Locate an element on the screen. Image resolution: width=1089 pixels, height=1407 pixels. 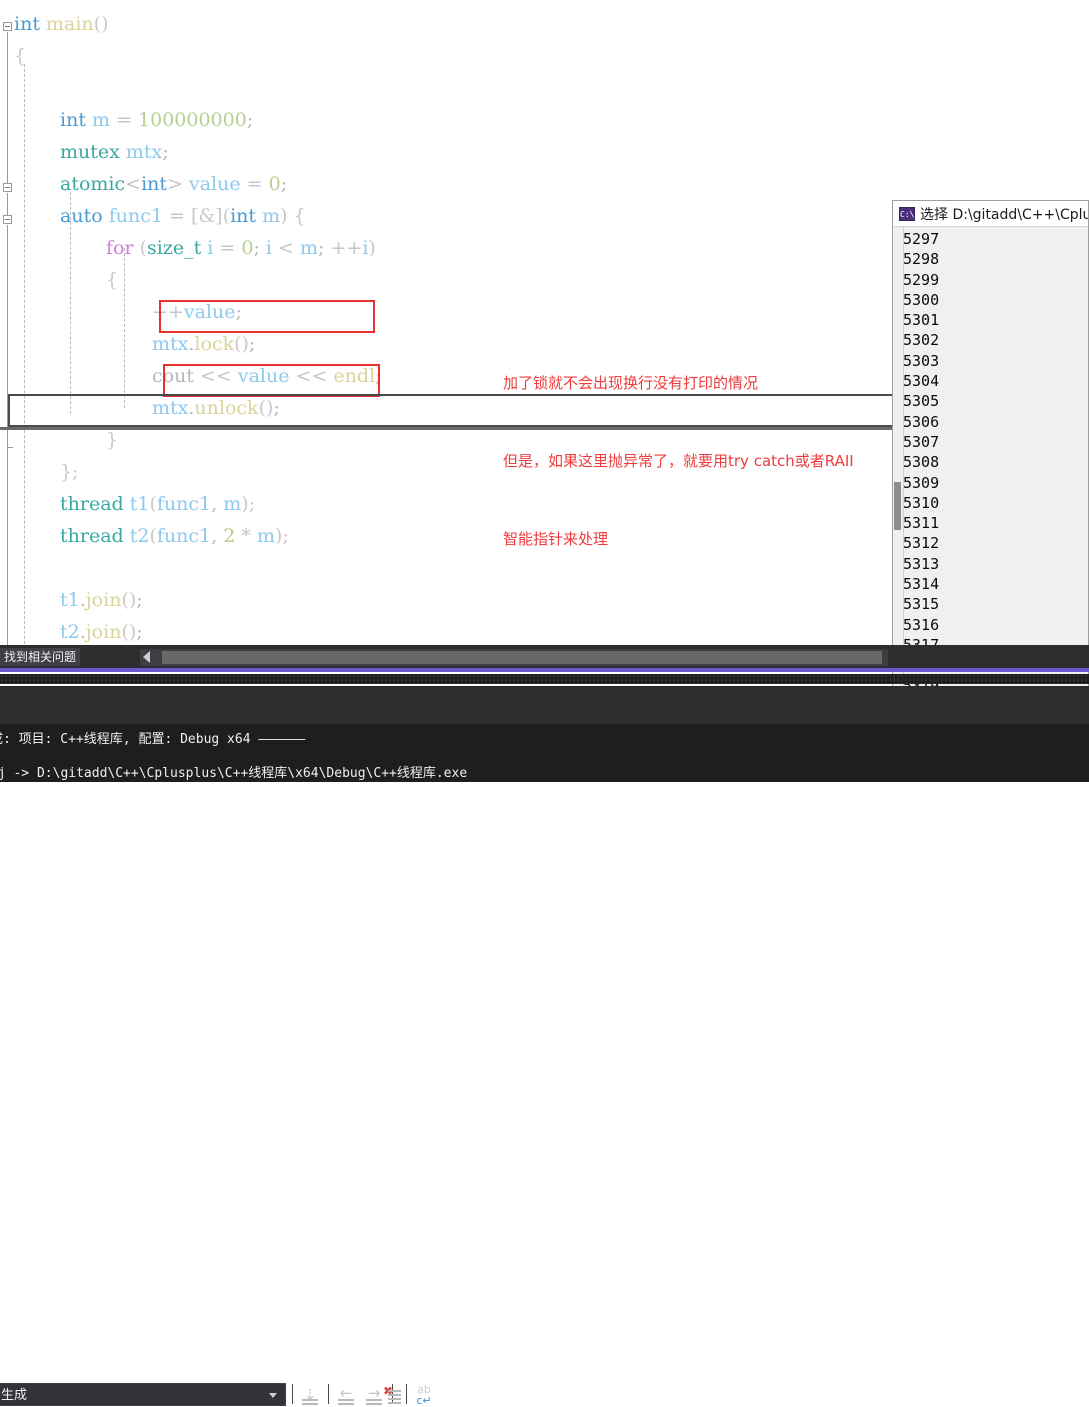
console-output-line: 5302 is located at coordinates (921, 340).